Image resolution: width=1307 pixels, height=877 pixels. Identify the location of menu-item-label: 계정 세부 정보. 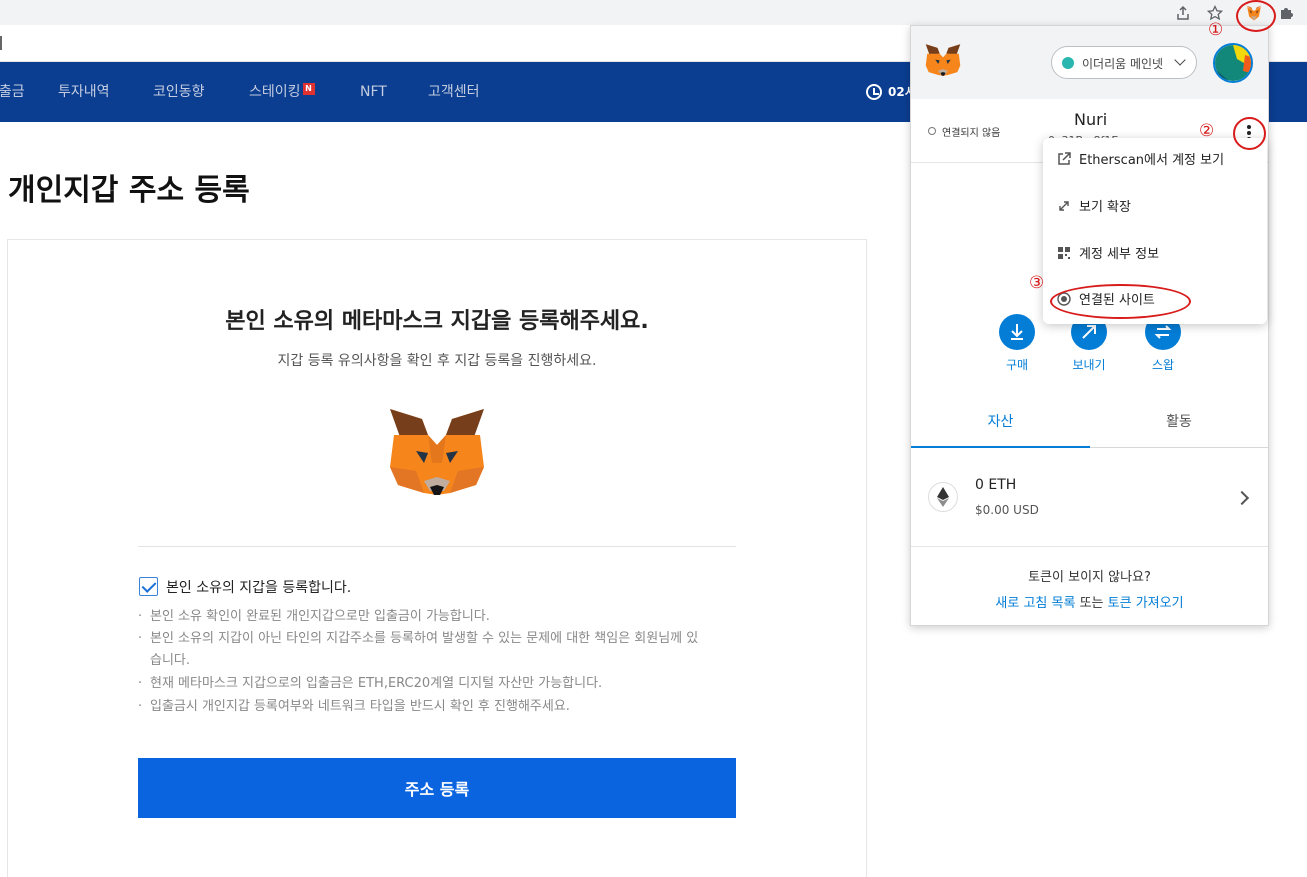
(1119, 254).